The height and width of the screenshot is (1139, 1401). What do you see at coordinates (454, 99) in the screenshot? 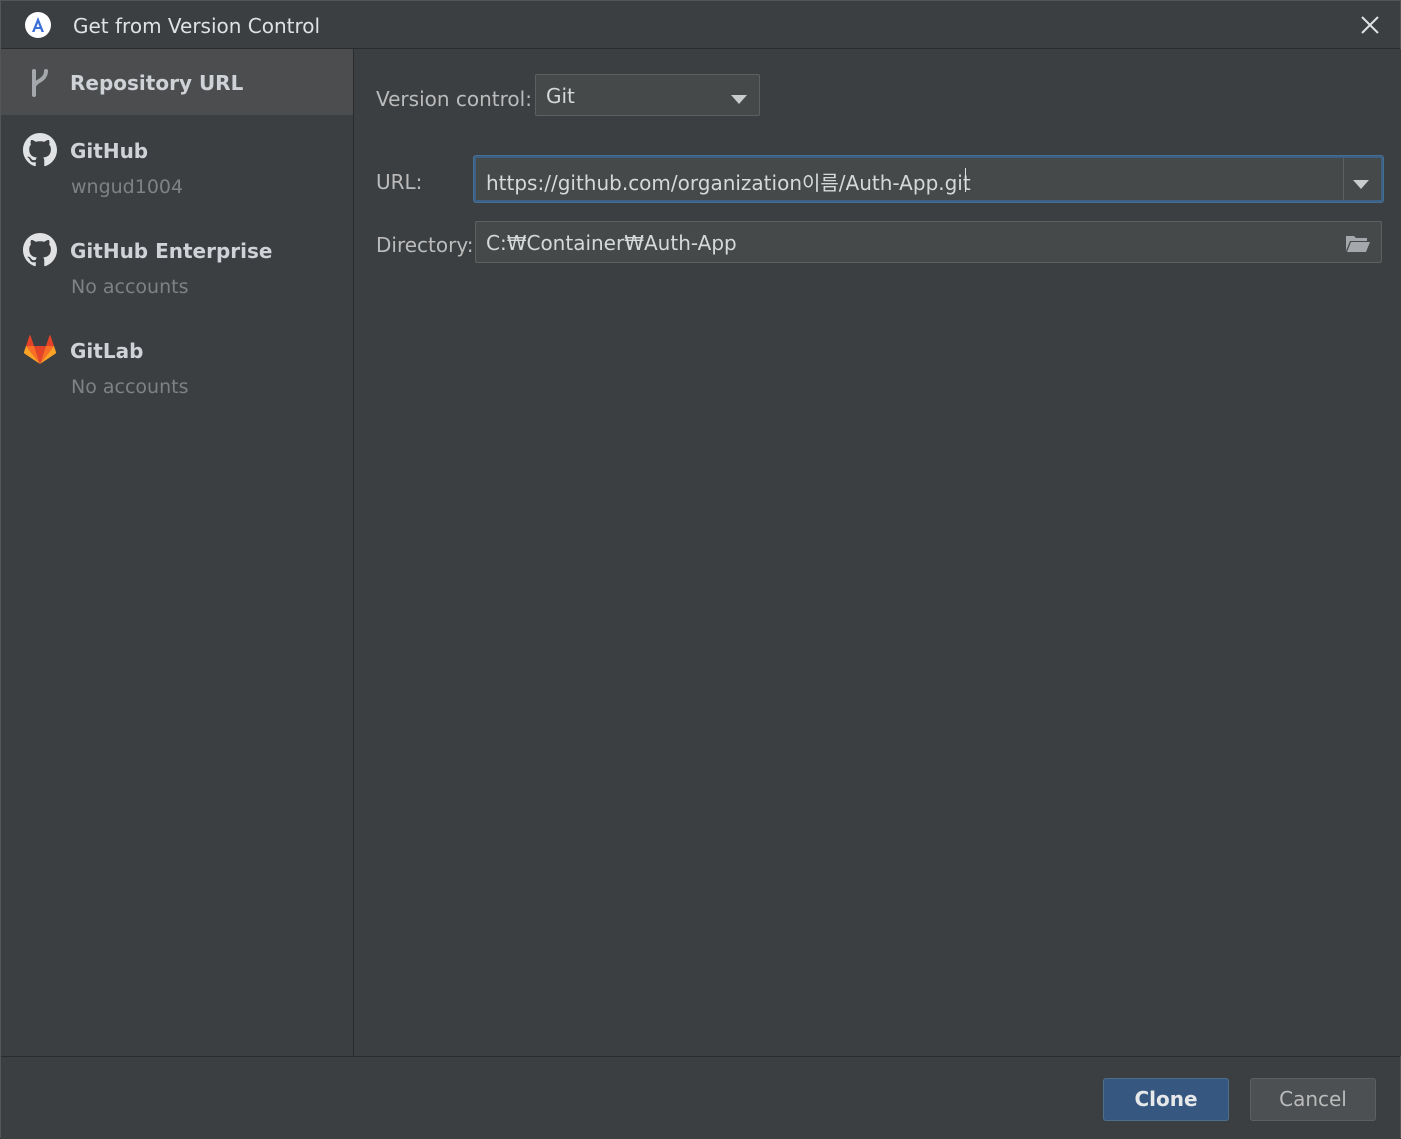
I see `version-control-label: Version control:` at bounding box center [454, 99].